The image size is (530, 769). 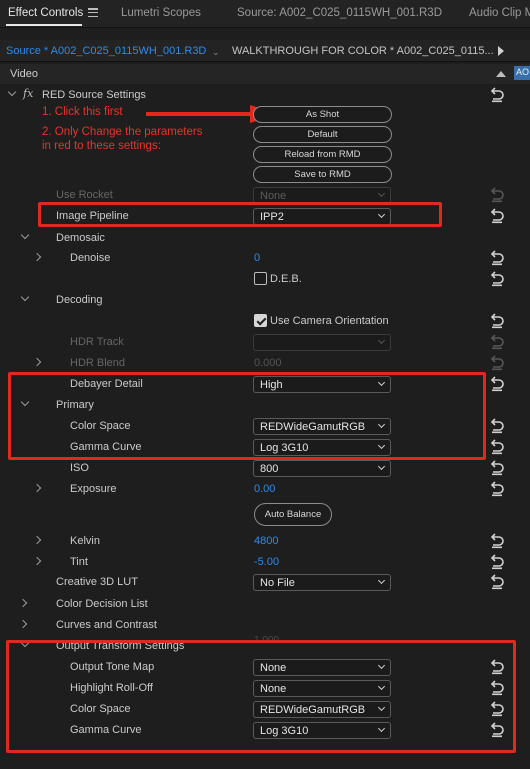 I want to click on annotation-step-2-cont: in red to these settings:, so click(x=101, y=146).